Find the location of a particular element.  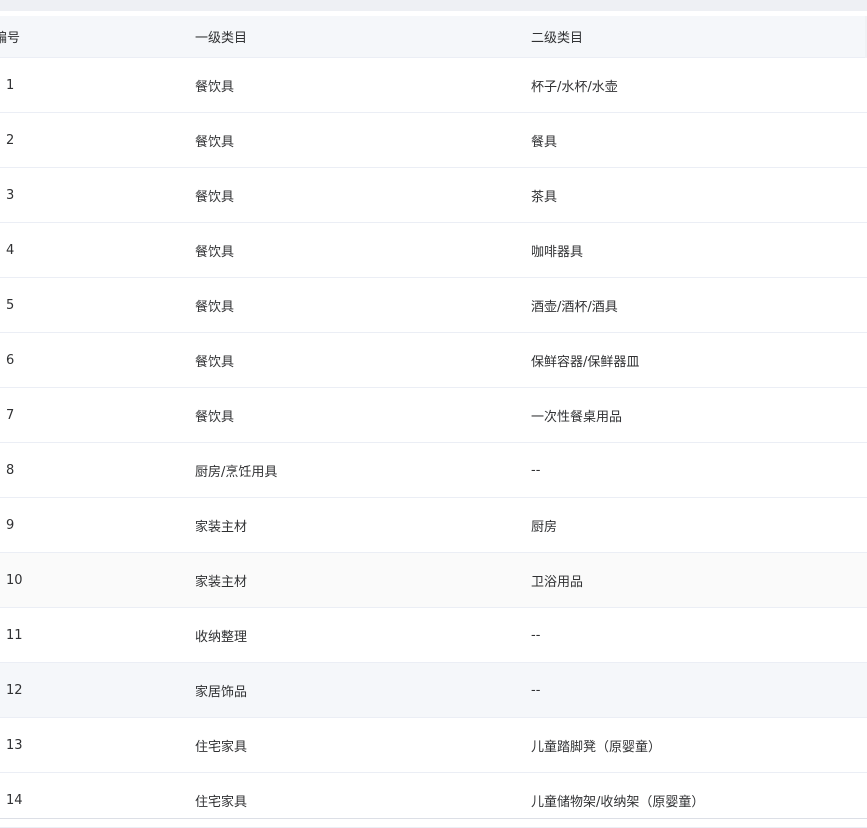

header-id: 编号 is located at coordinates (97, 36).